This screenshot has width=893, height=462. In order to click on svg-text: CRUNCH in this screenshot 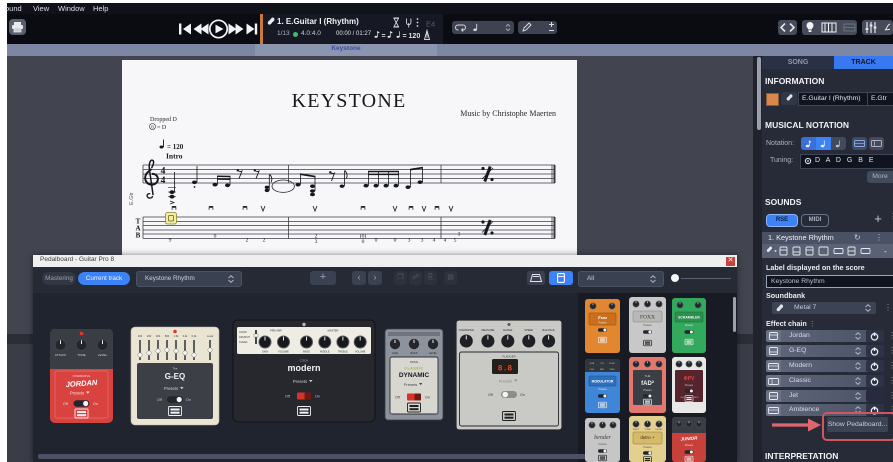, I will do `click(244, 337)`.